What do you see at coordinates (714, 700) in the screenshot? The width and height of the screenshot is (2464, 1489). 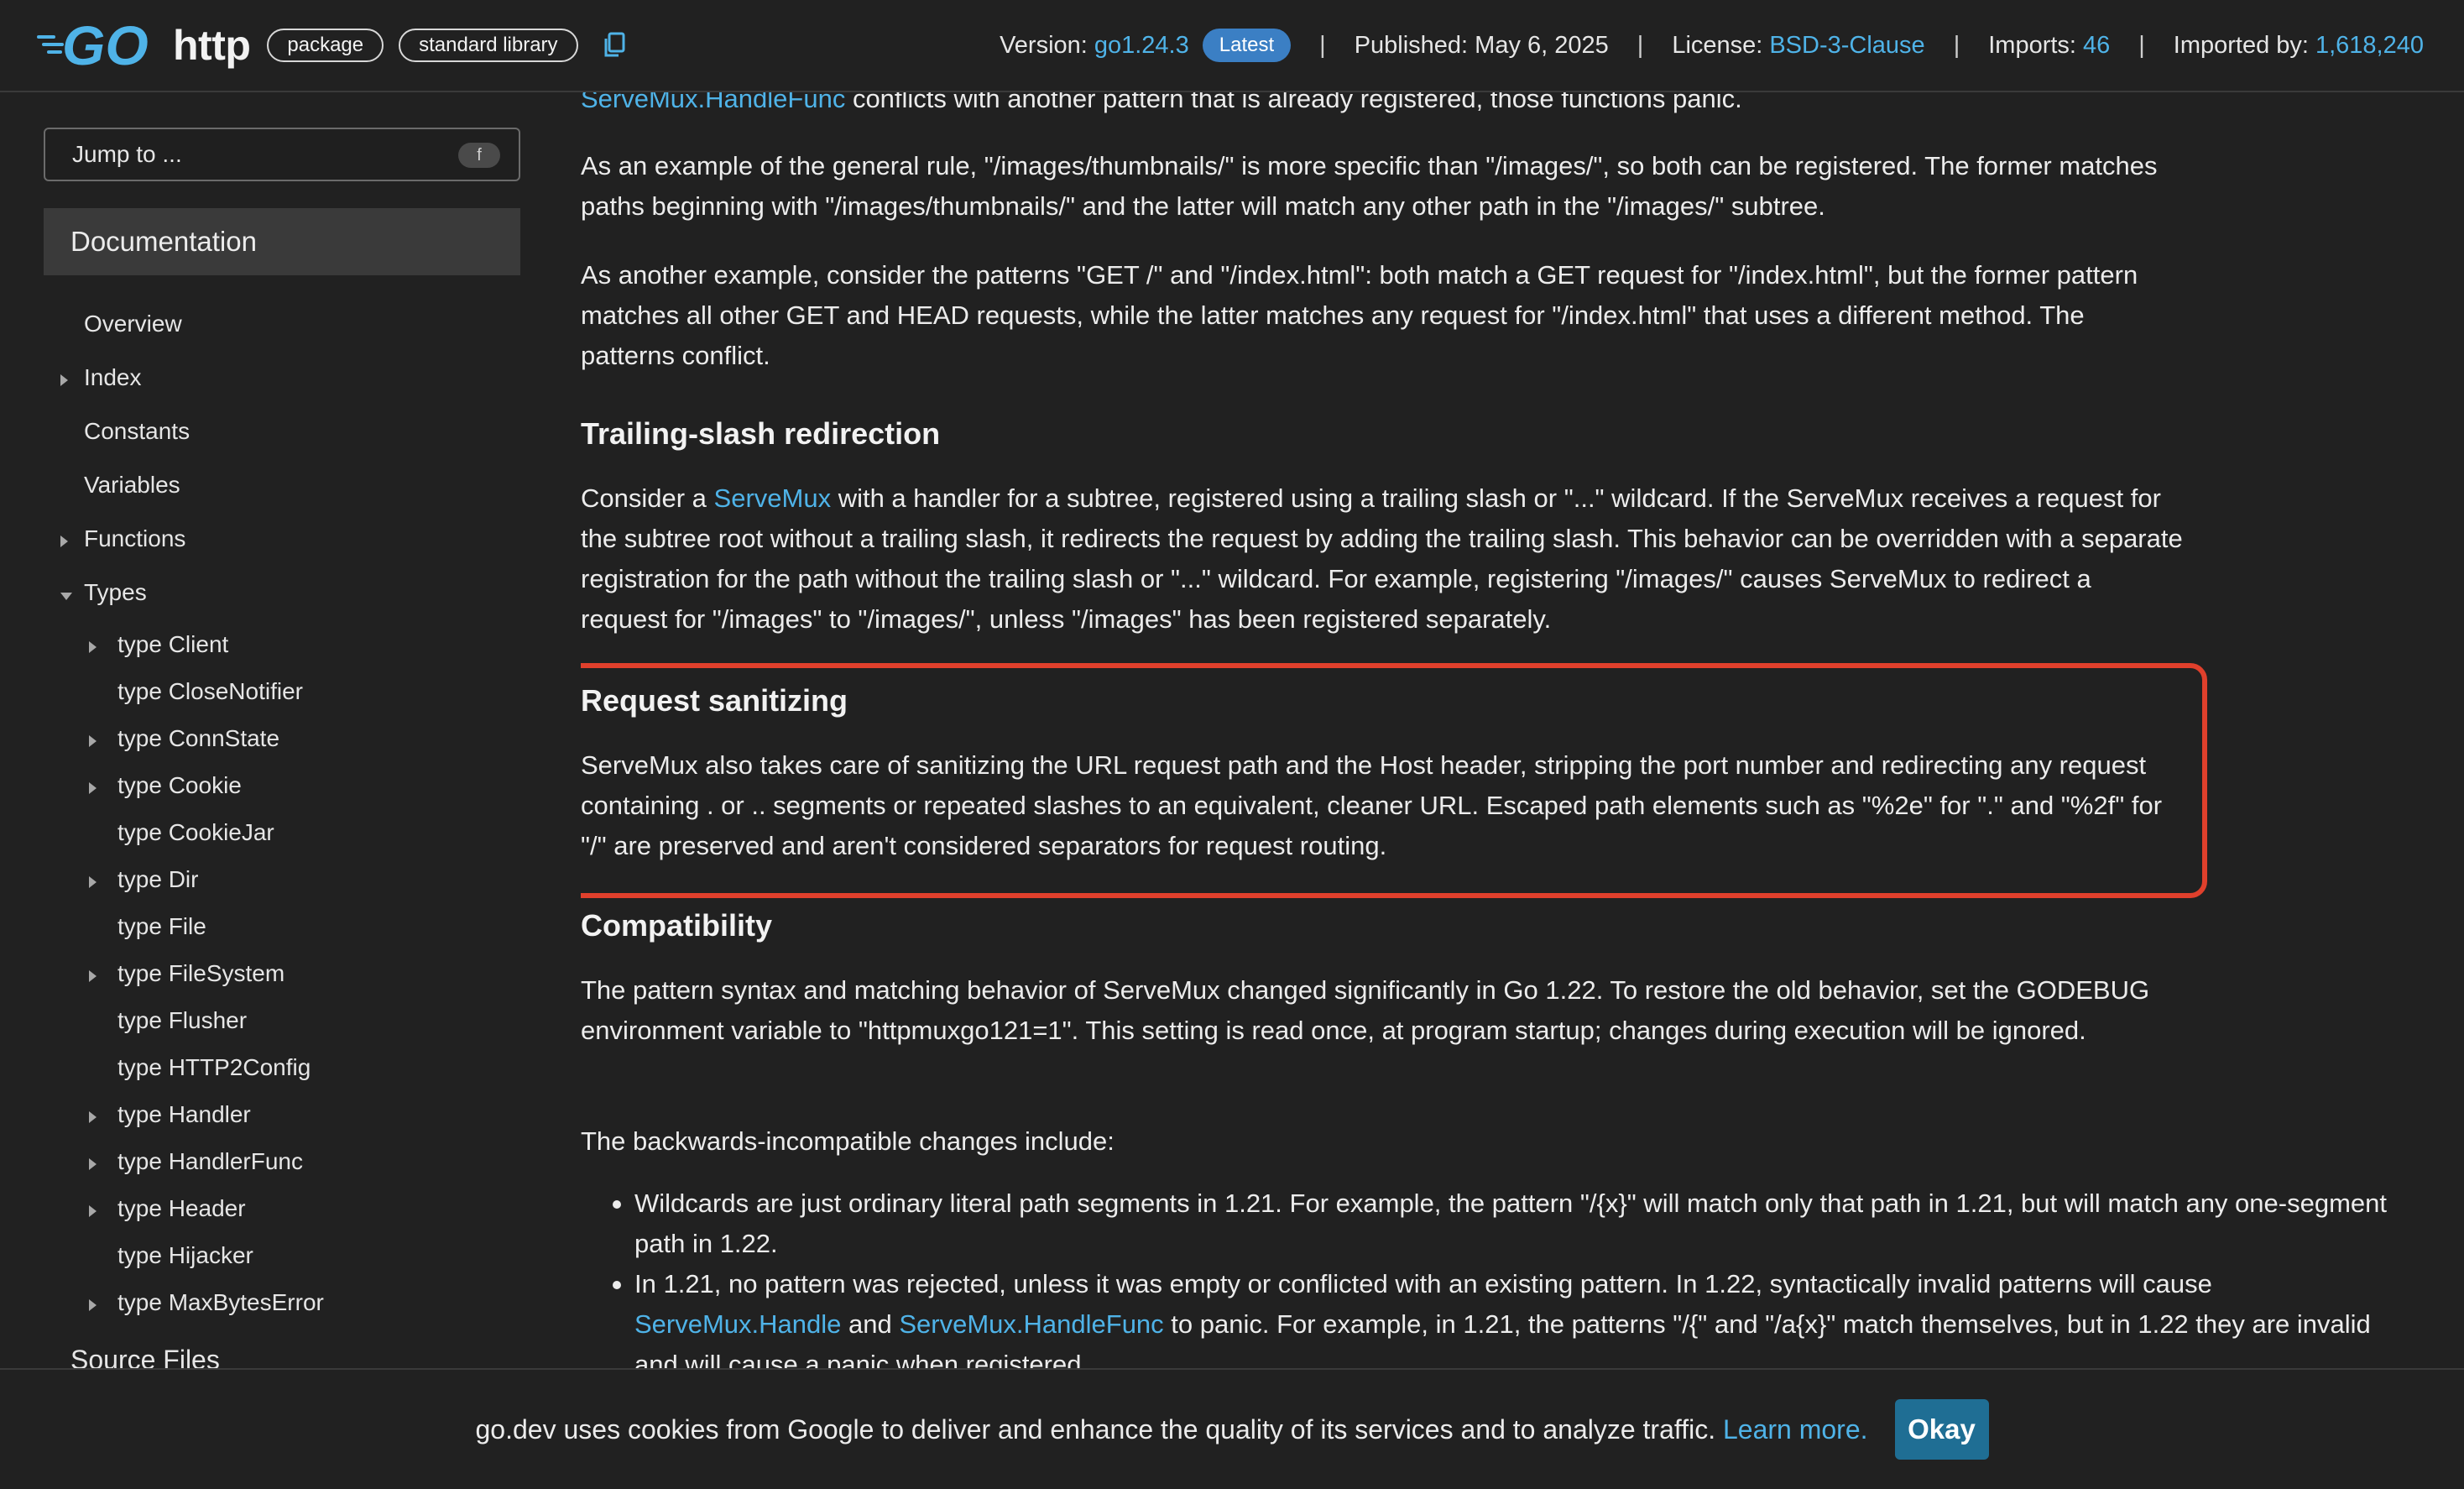 I see `heading-request-sanitizing: Request sanitizing` at bounding box center [714, 700].